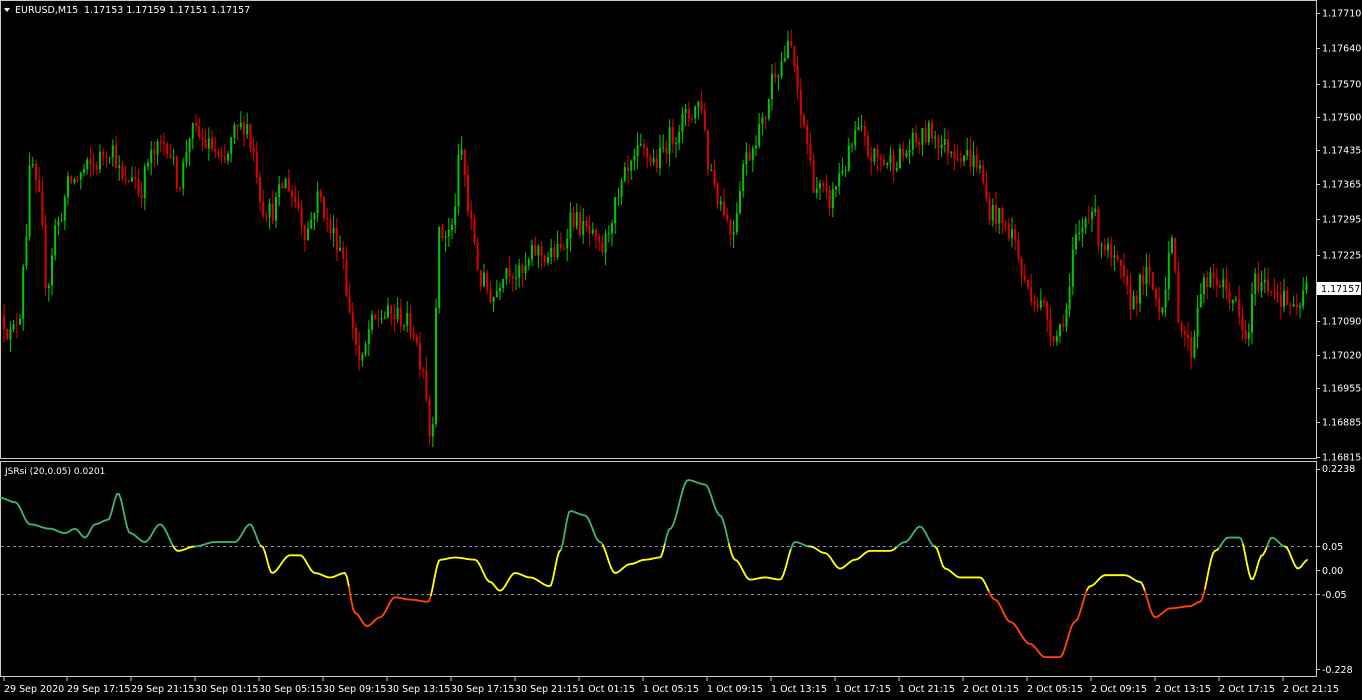  I want to click on time-tick-label: 1 Oct 21:15, so click(927, 689).